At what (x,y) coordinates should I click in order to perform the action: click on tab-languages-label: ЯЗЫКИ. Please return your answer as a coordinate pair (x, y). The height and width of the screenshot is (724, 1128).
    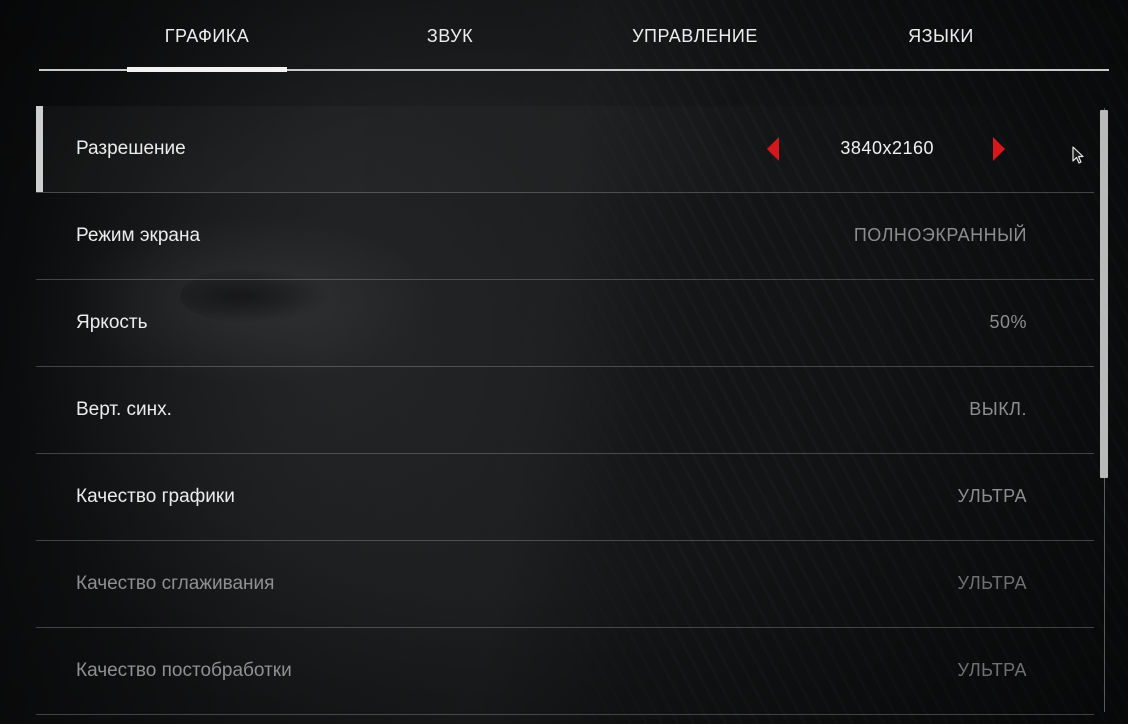
    Looking at the image, I should click on (941, 36).